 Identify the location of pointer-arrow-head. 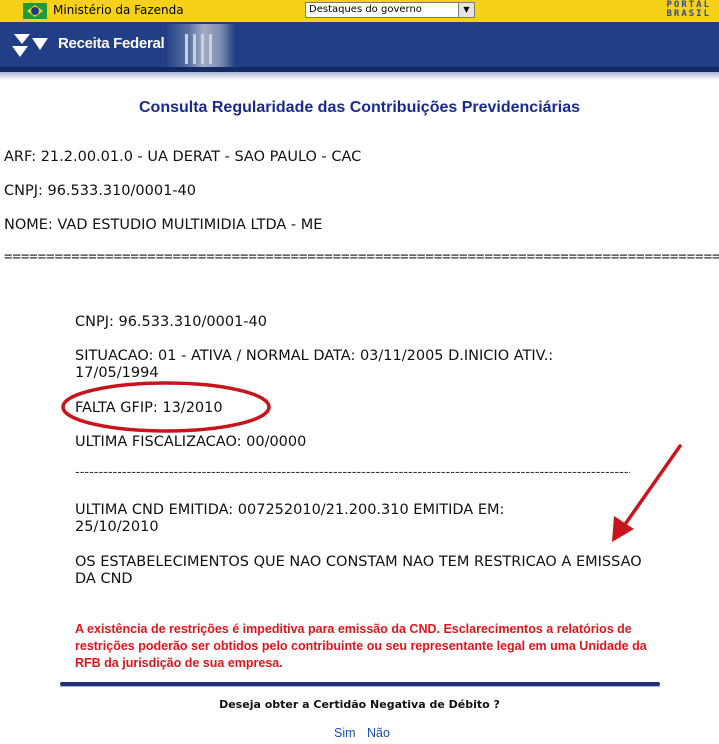
(623, 529).